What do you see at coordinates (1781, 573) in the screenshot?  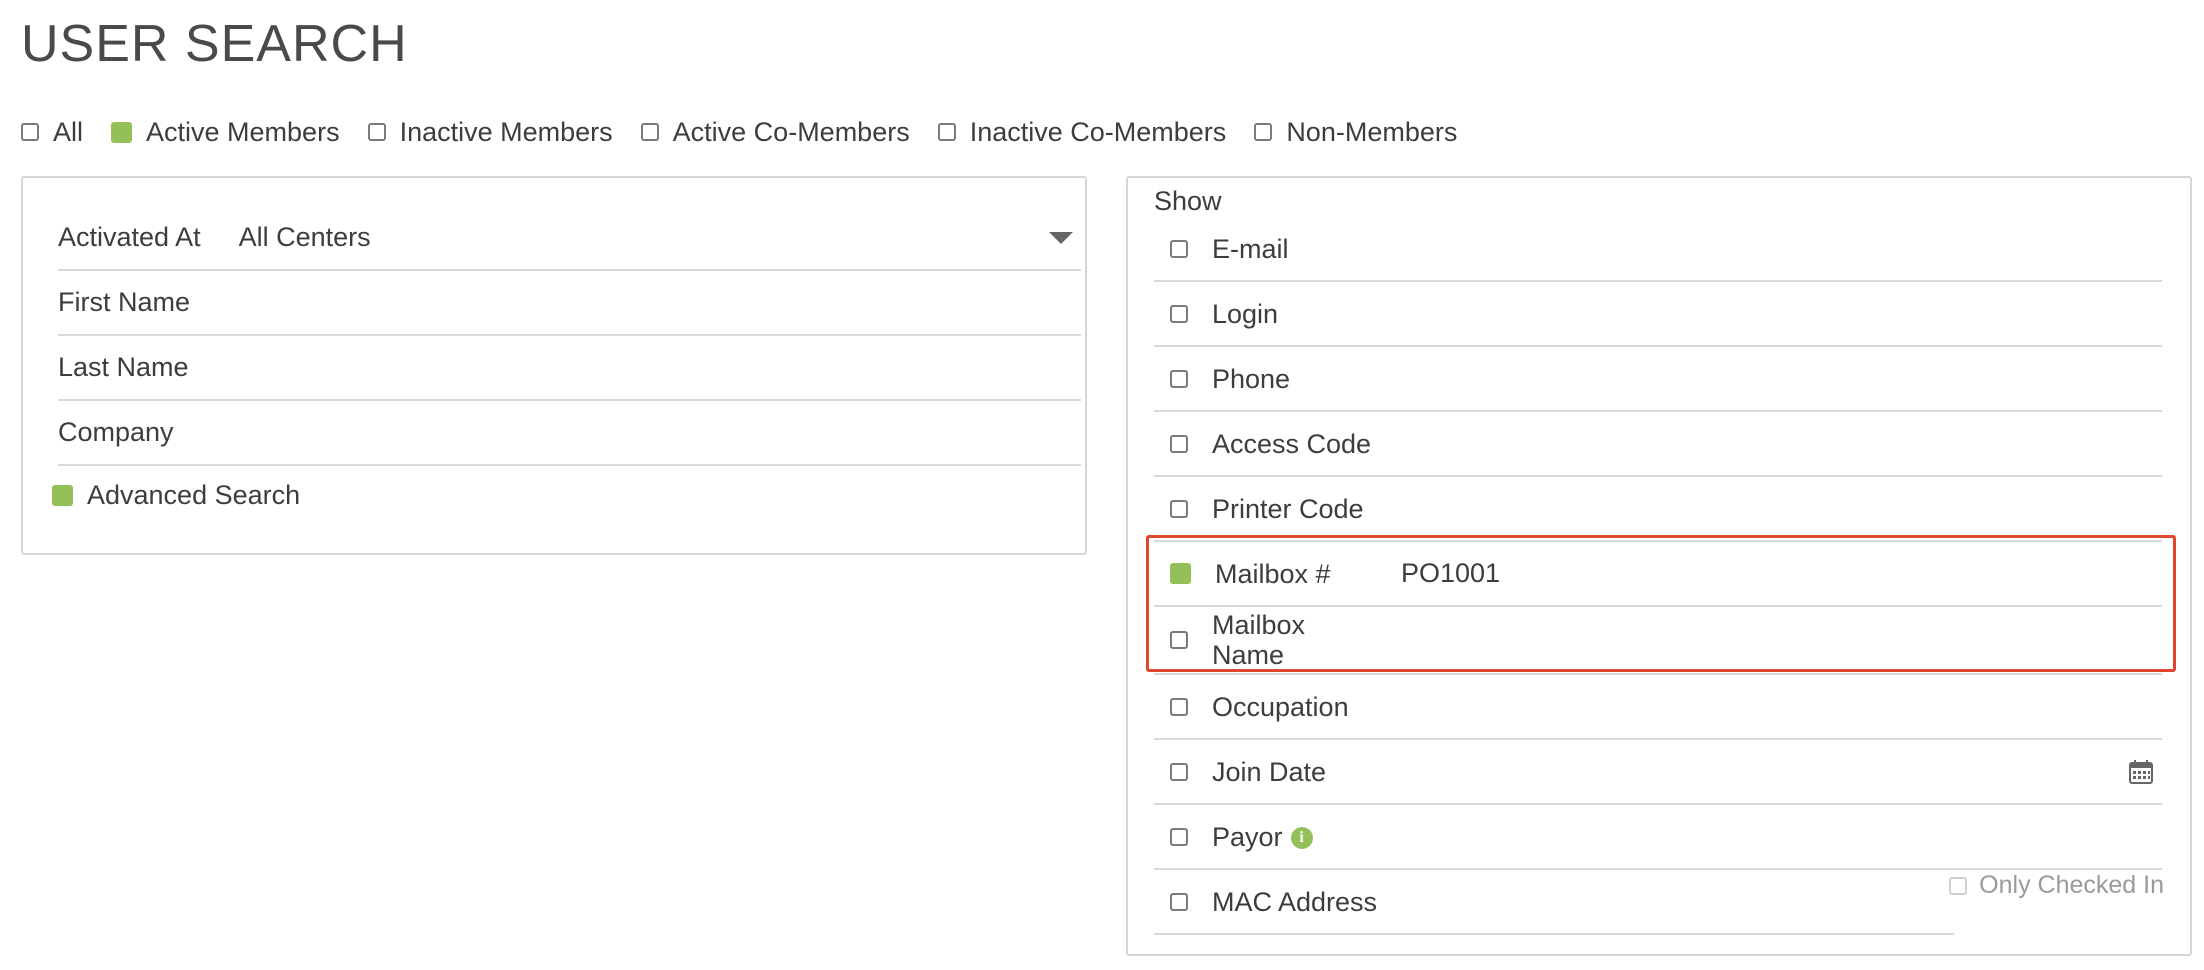 I see `mailbox-number-input: PO1001` at bounding box center [1781, 573].